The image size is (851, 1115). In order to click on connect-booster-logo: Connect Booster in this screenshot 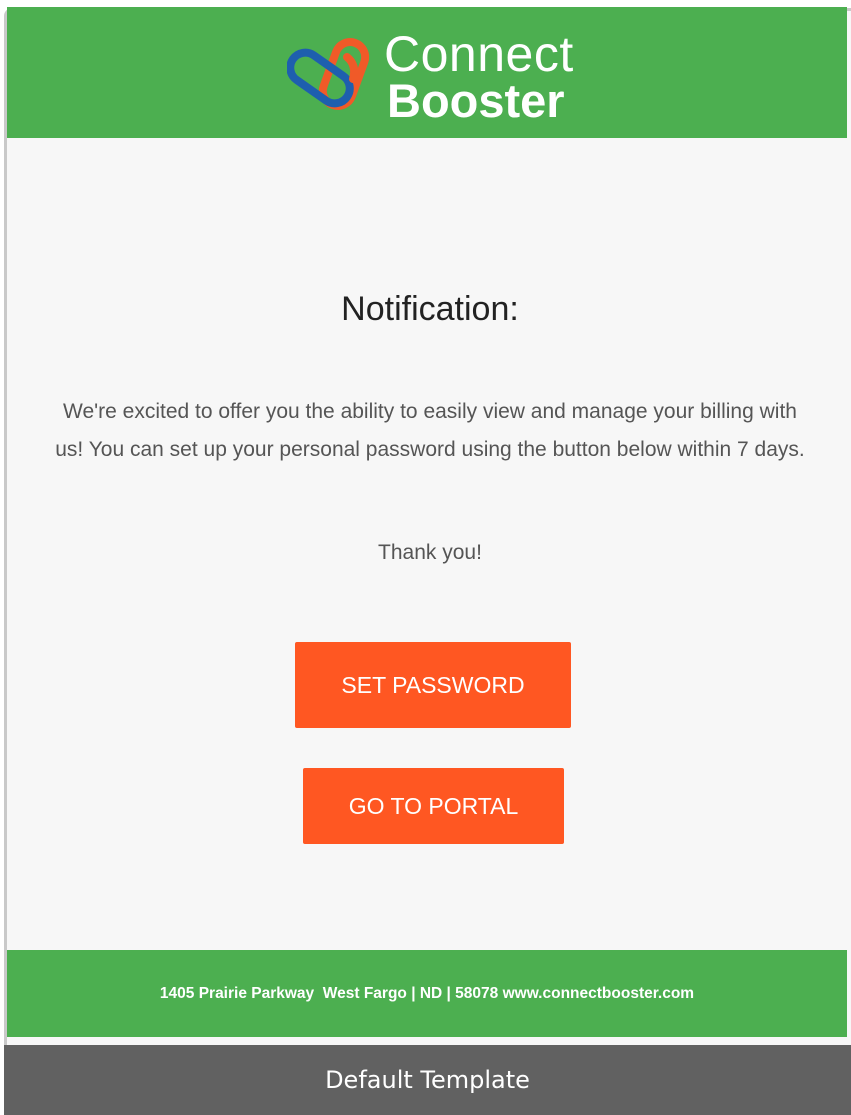, I will do `click(442, 77)`.